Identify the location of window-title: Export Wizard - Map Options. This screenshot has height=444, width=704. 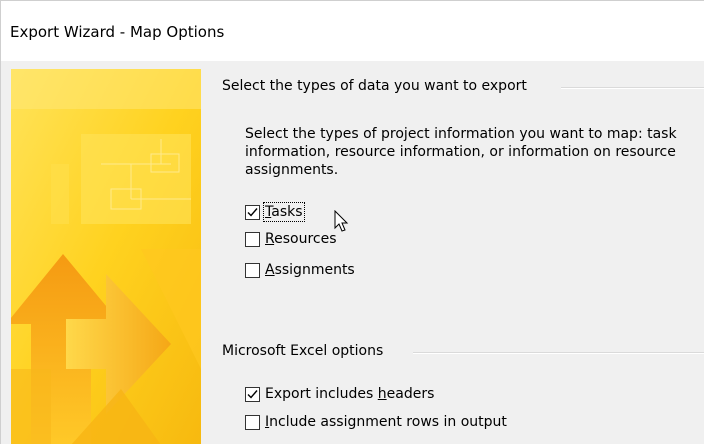
(117, 32).